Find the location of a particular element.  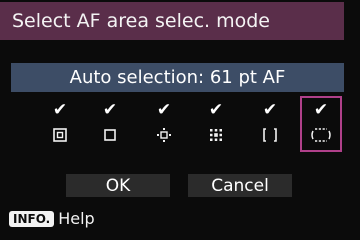

af-mode-option-single-point: ✔ is located at coordinates (110, 124).